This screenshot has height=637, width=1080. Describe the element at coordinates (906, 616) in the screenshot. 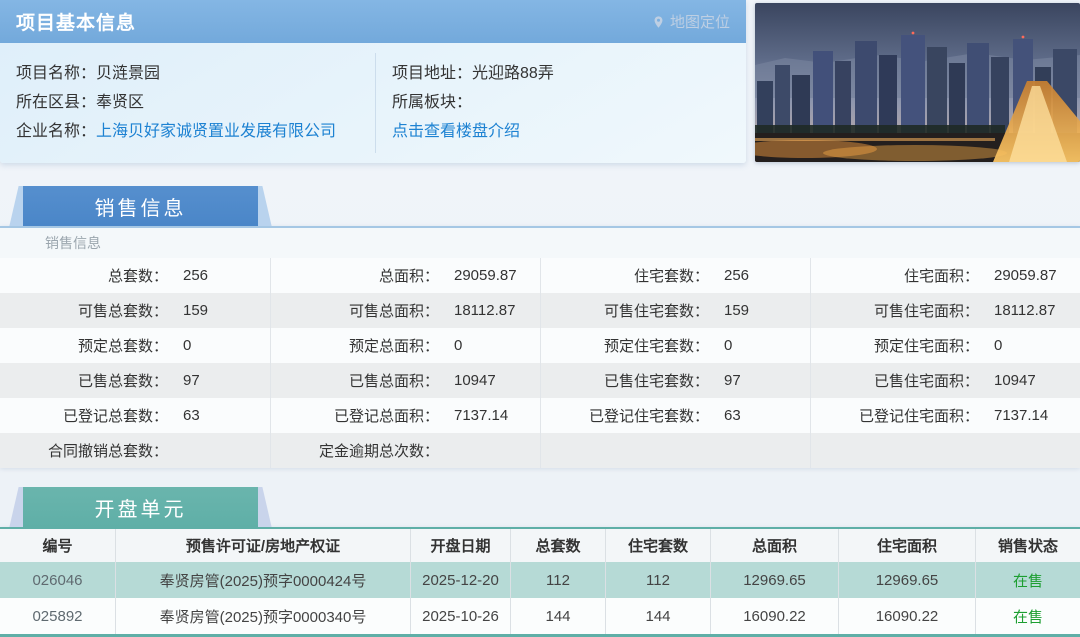

I see `cell-residential-area: 16090.22` at that location.